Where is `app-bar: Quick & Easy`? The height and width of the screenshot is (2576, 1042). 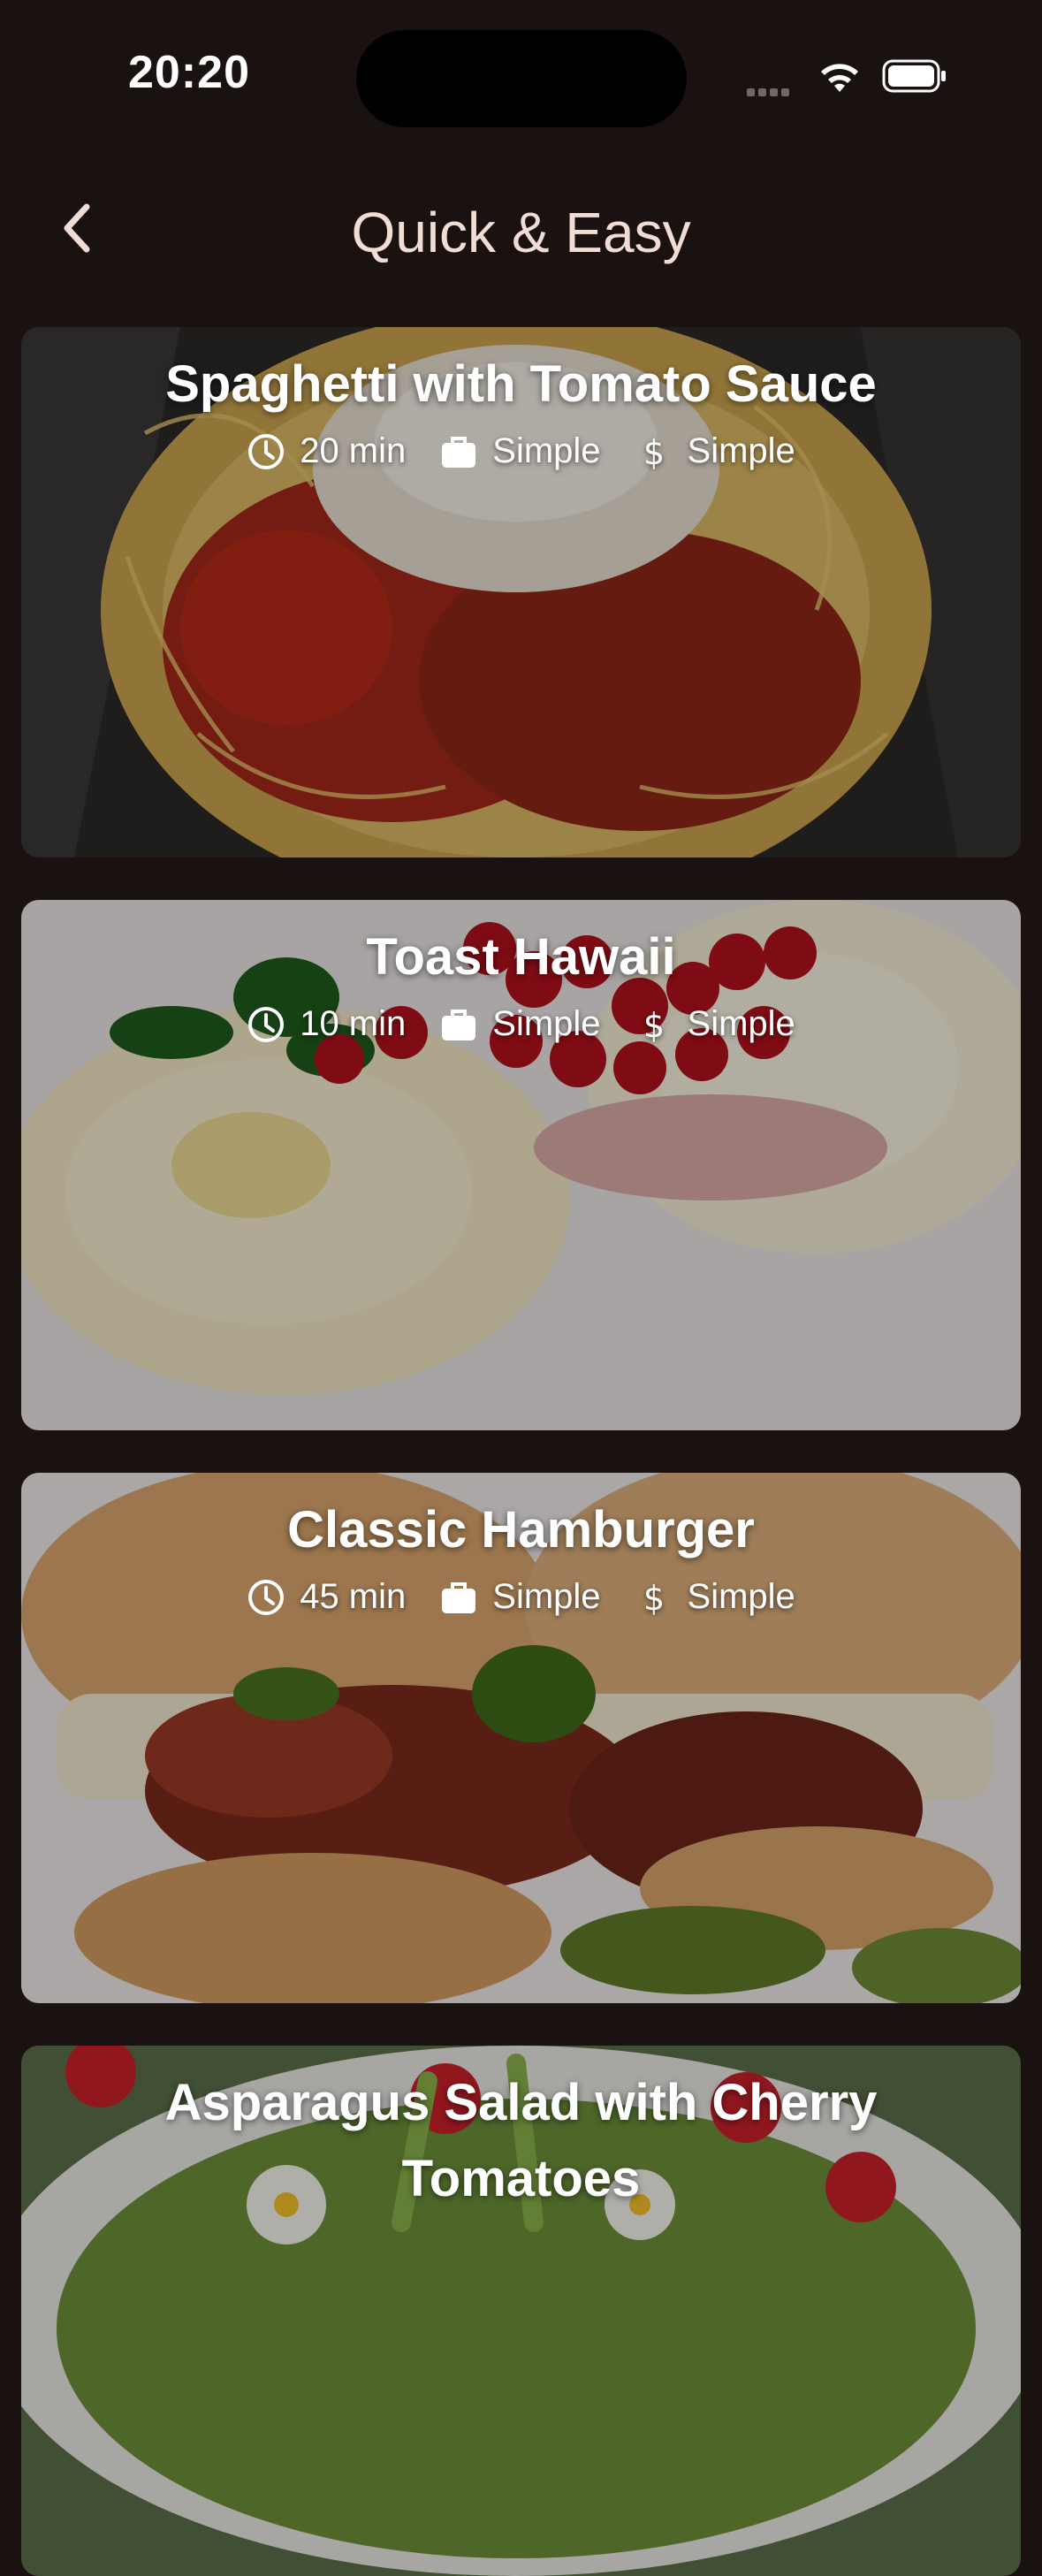
app-bar: Quick & Easy is located at coordinates (521, 235).